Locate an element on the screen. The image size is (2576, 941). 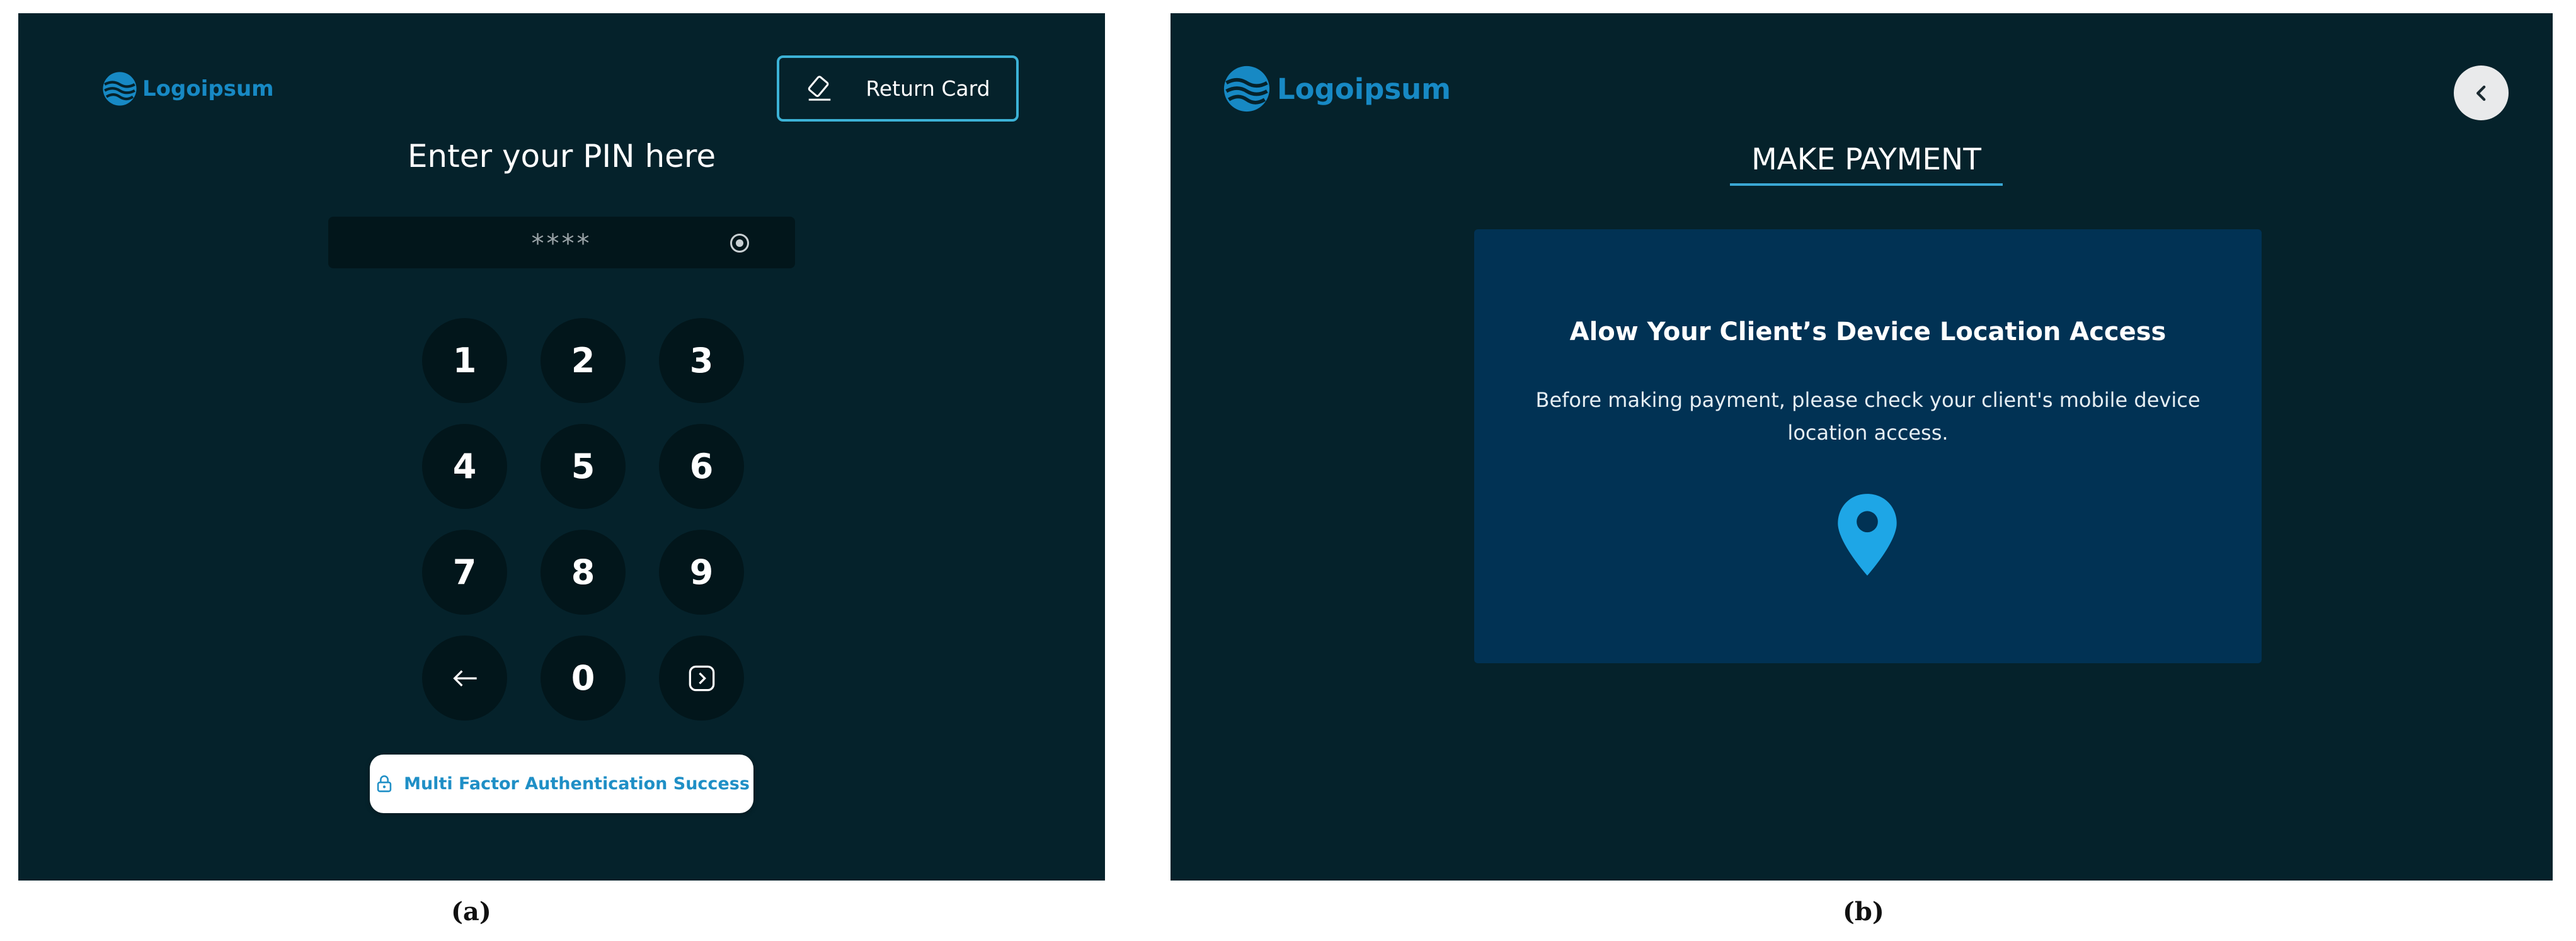
arrow-left-icon is located at coordinates (465, 678).